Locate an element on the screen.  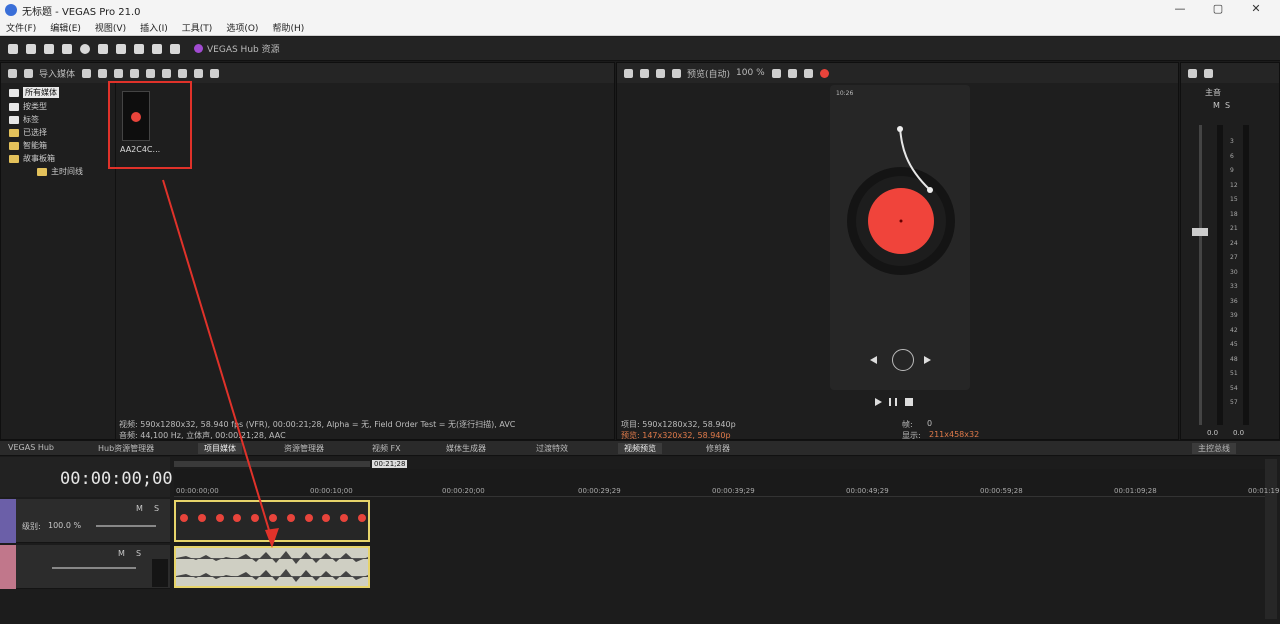
audio-track-color is located at coordinates (8, 567).